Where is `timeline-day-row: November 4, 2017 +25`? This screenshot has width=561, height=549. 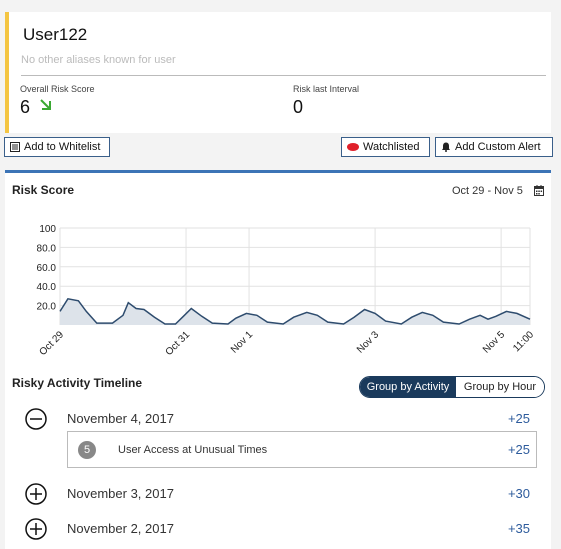 timeline-day-row: November 4, 2017 +25 is located at coordinates (278, 419).